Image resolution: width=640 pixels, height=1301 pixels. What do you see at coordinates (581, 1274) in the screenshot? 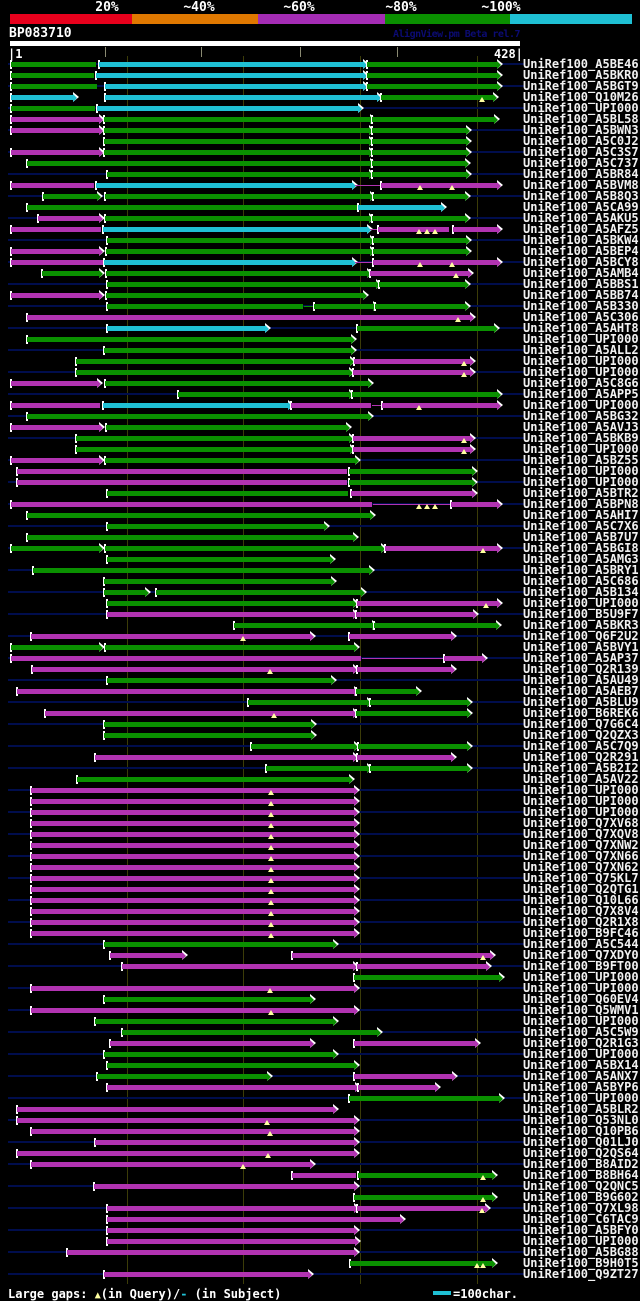
I see `hit-label: UniRef100_Q9ZT27` at bounding box center [581, 1274].